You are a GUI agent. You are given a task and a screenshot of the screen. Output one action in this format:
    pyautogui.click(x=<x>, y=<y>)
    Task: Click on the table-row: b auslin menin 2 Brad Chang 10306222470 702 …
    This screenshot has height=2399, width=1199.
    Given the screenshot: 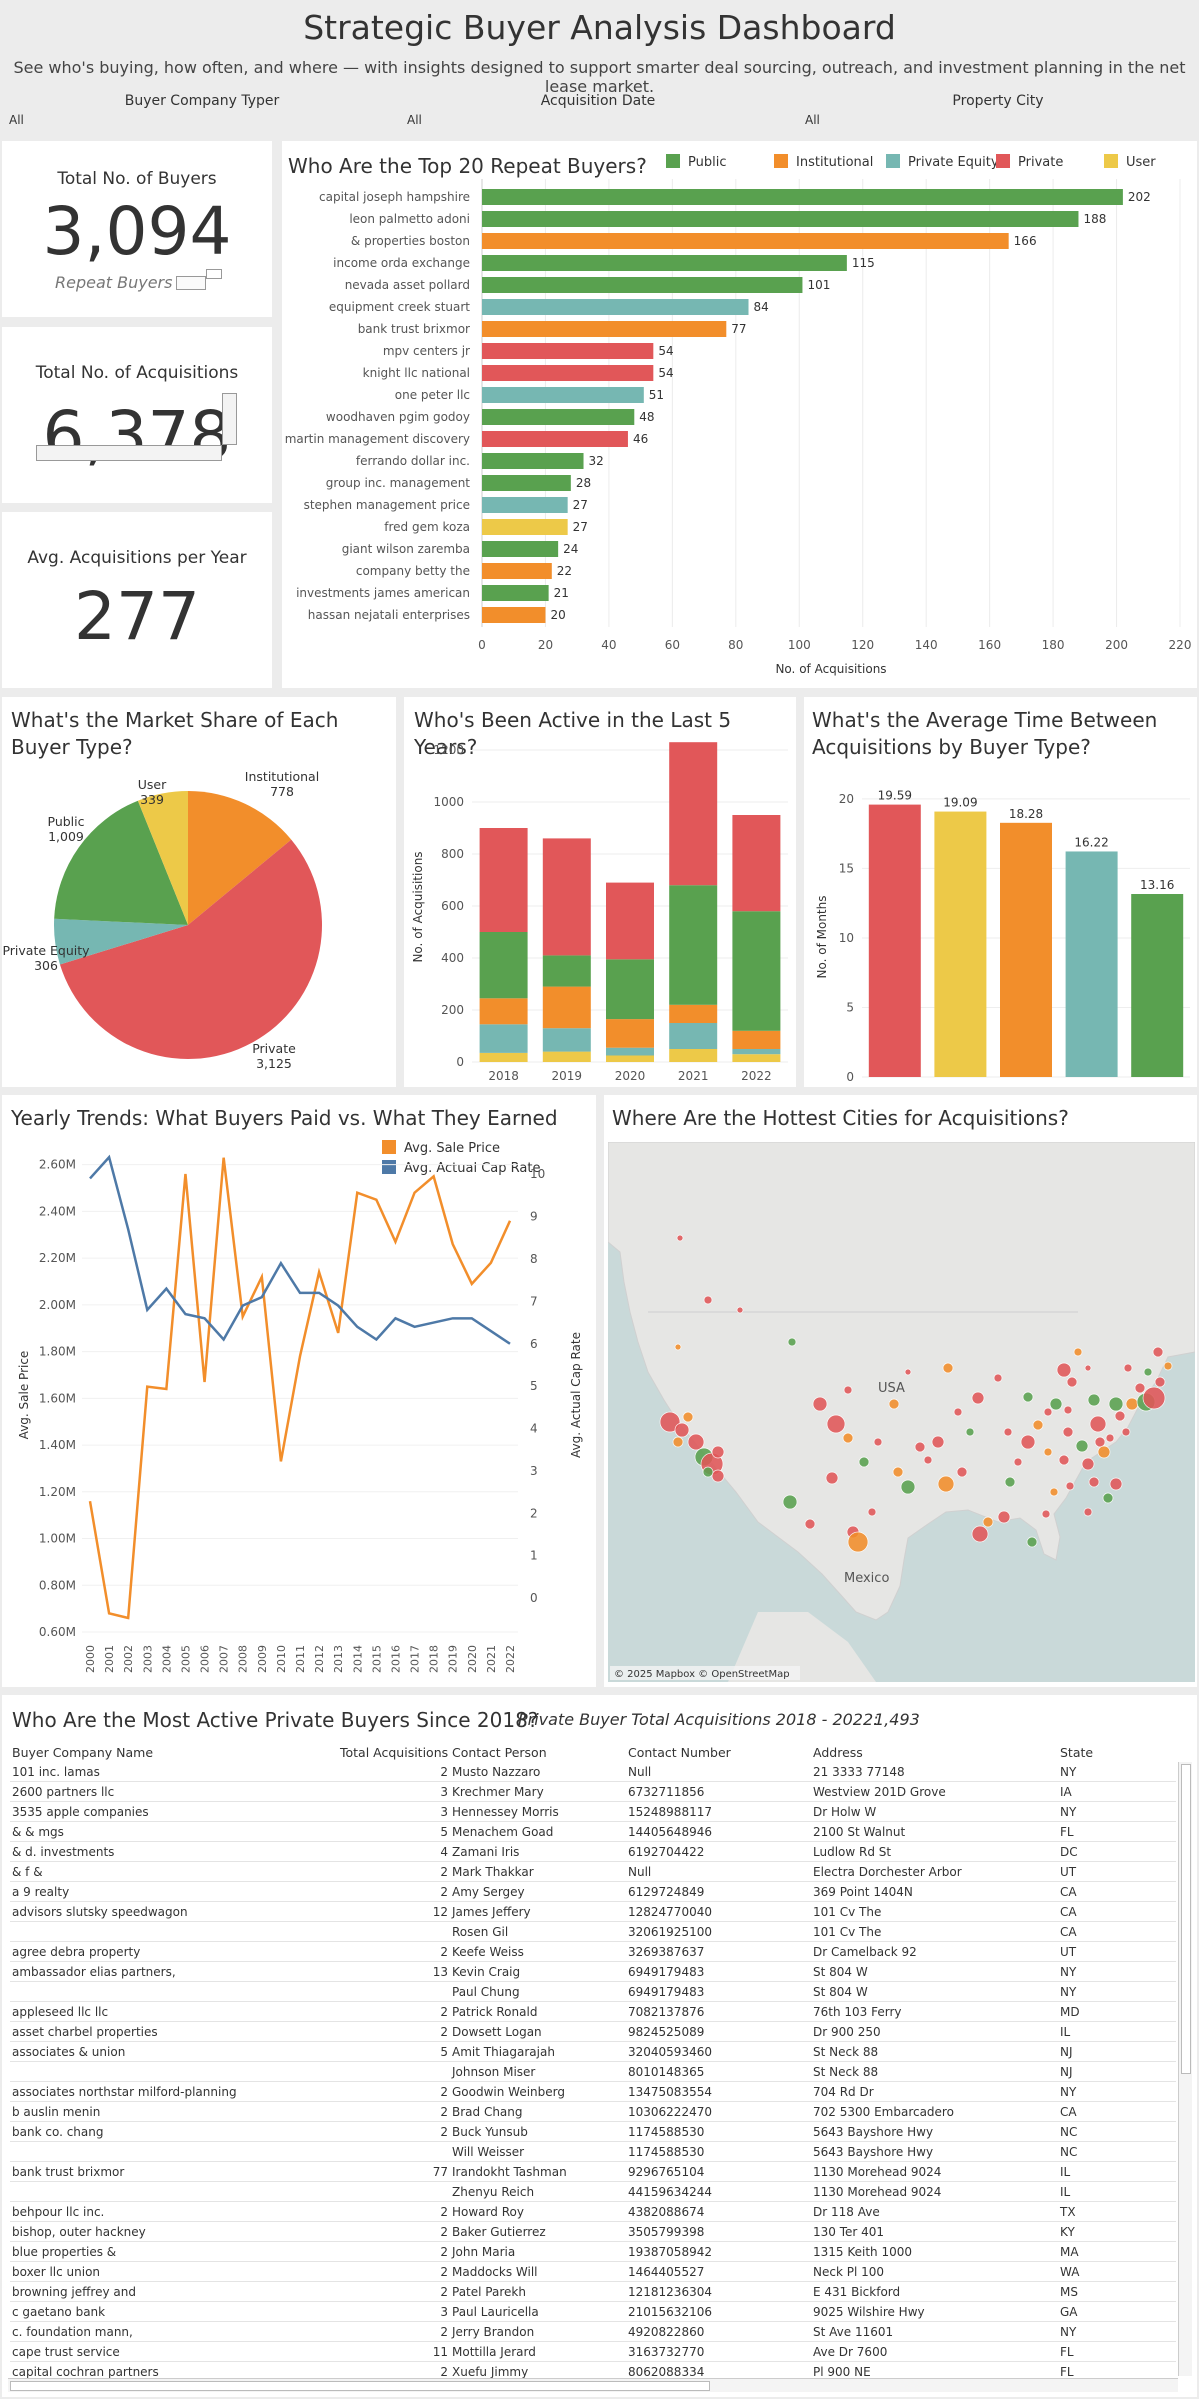 What is the action you would take?
    pyautogui.click(x=593, y=2112)
    